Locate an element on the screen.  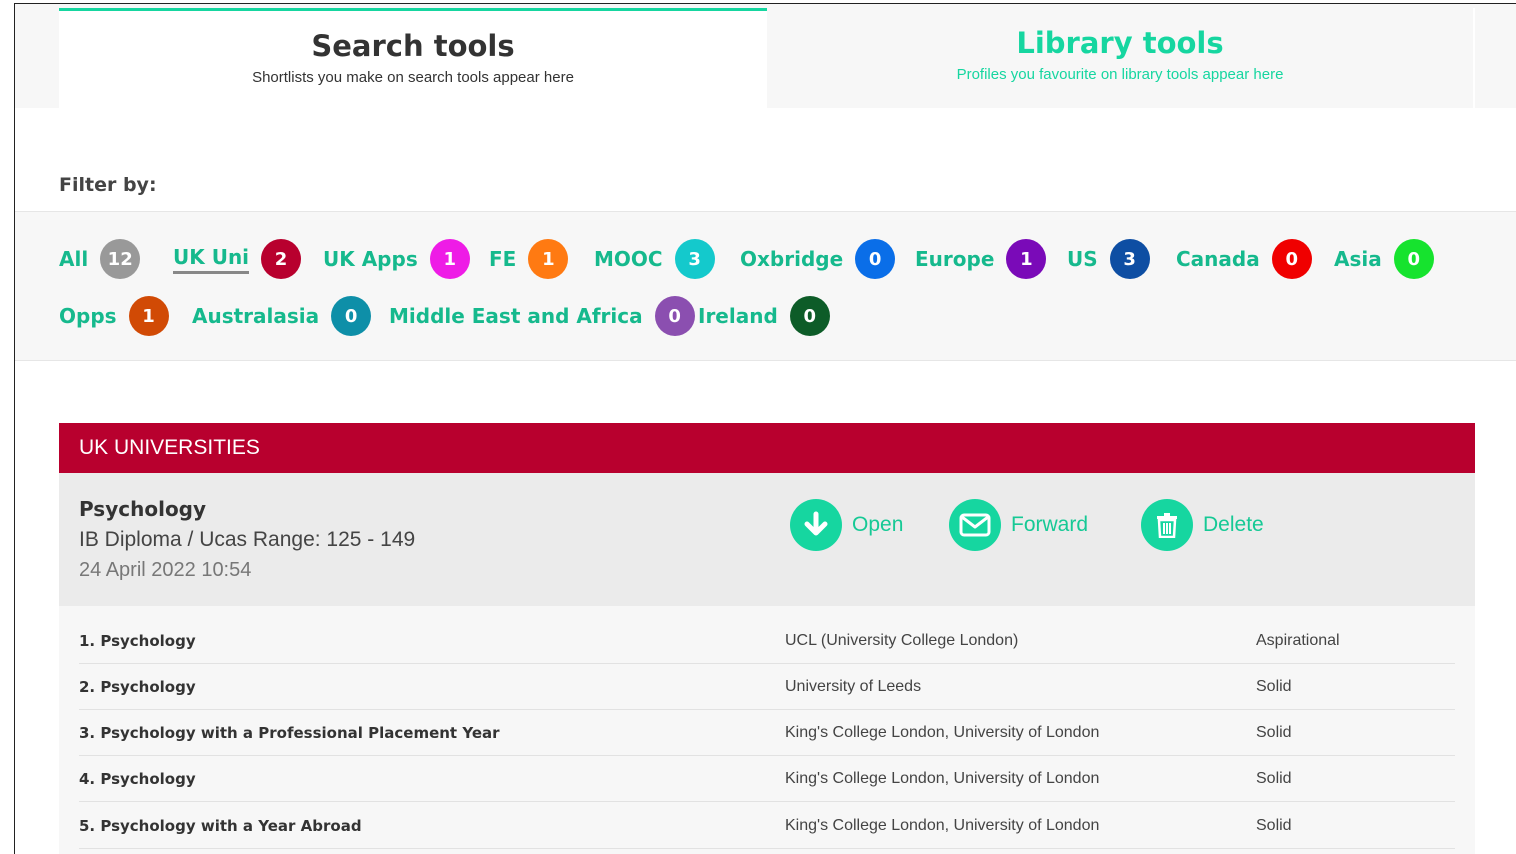
envelope-icon is located at coordinates (975, 525).